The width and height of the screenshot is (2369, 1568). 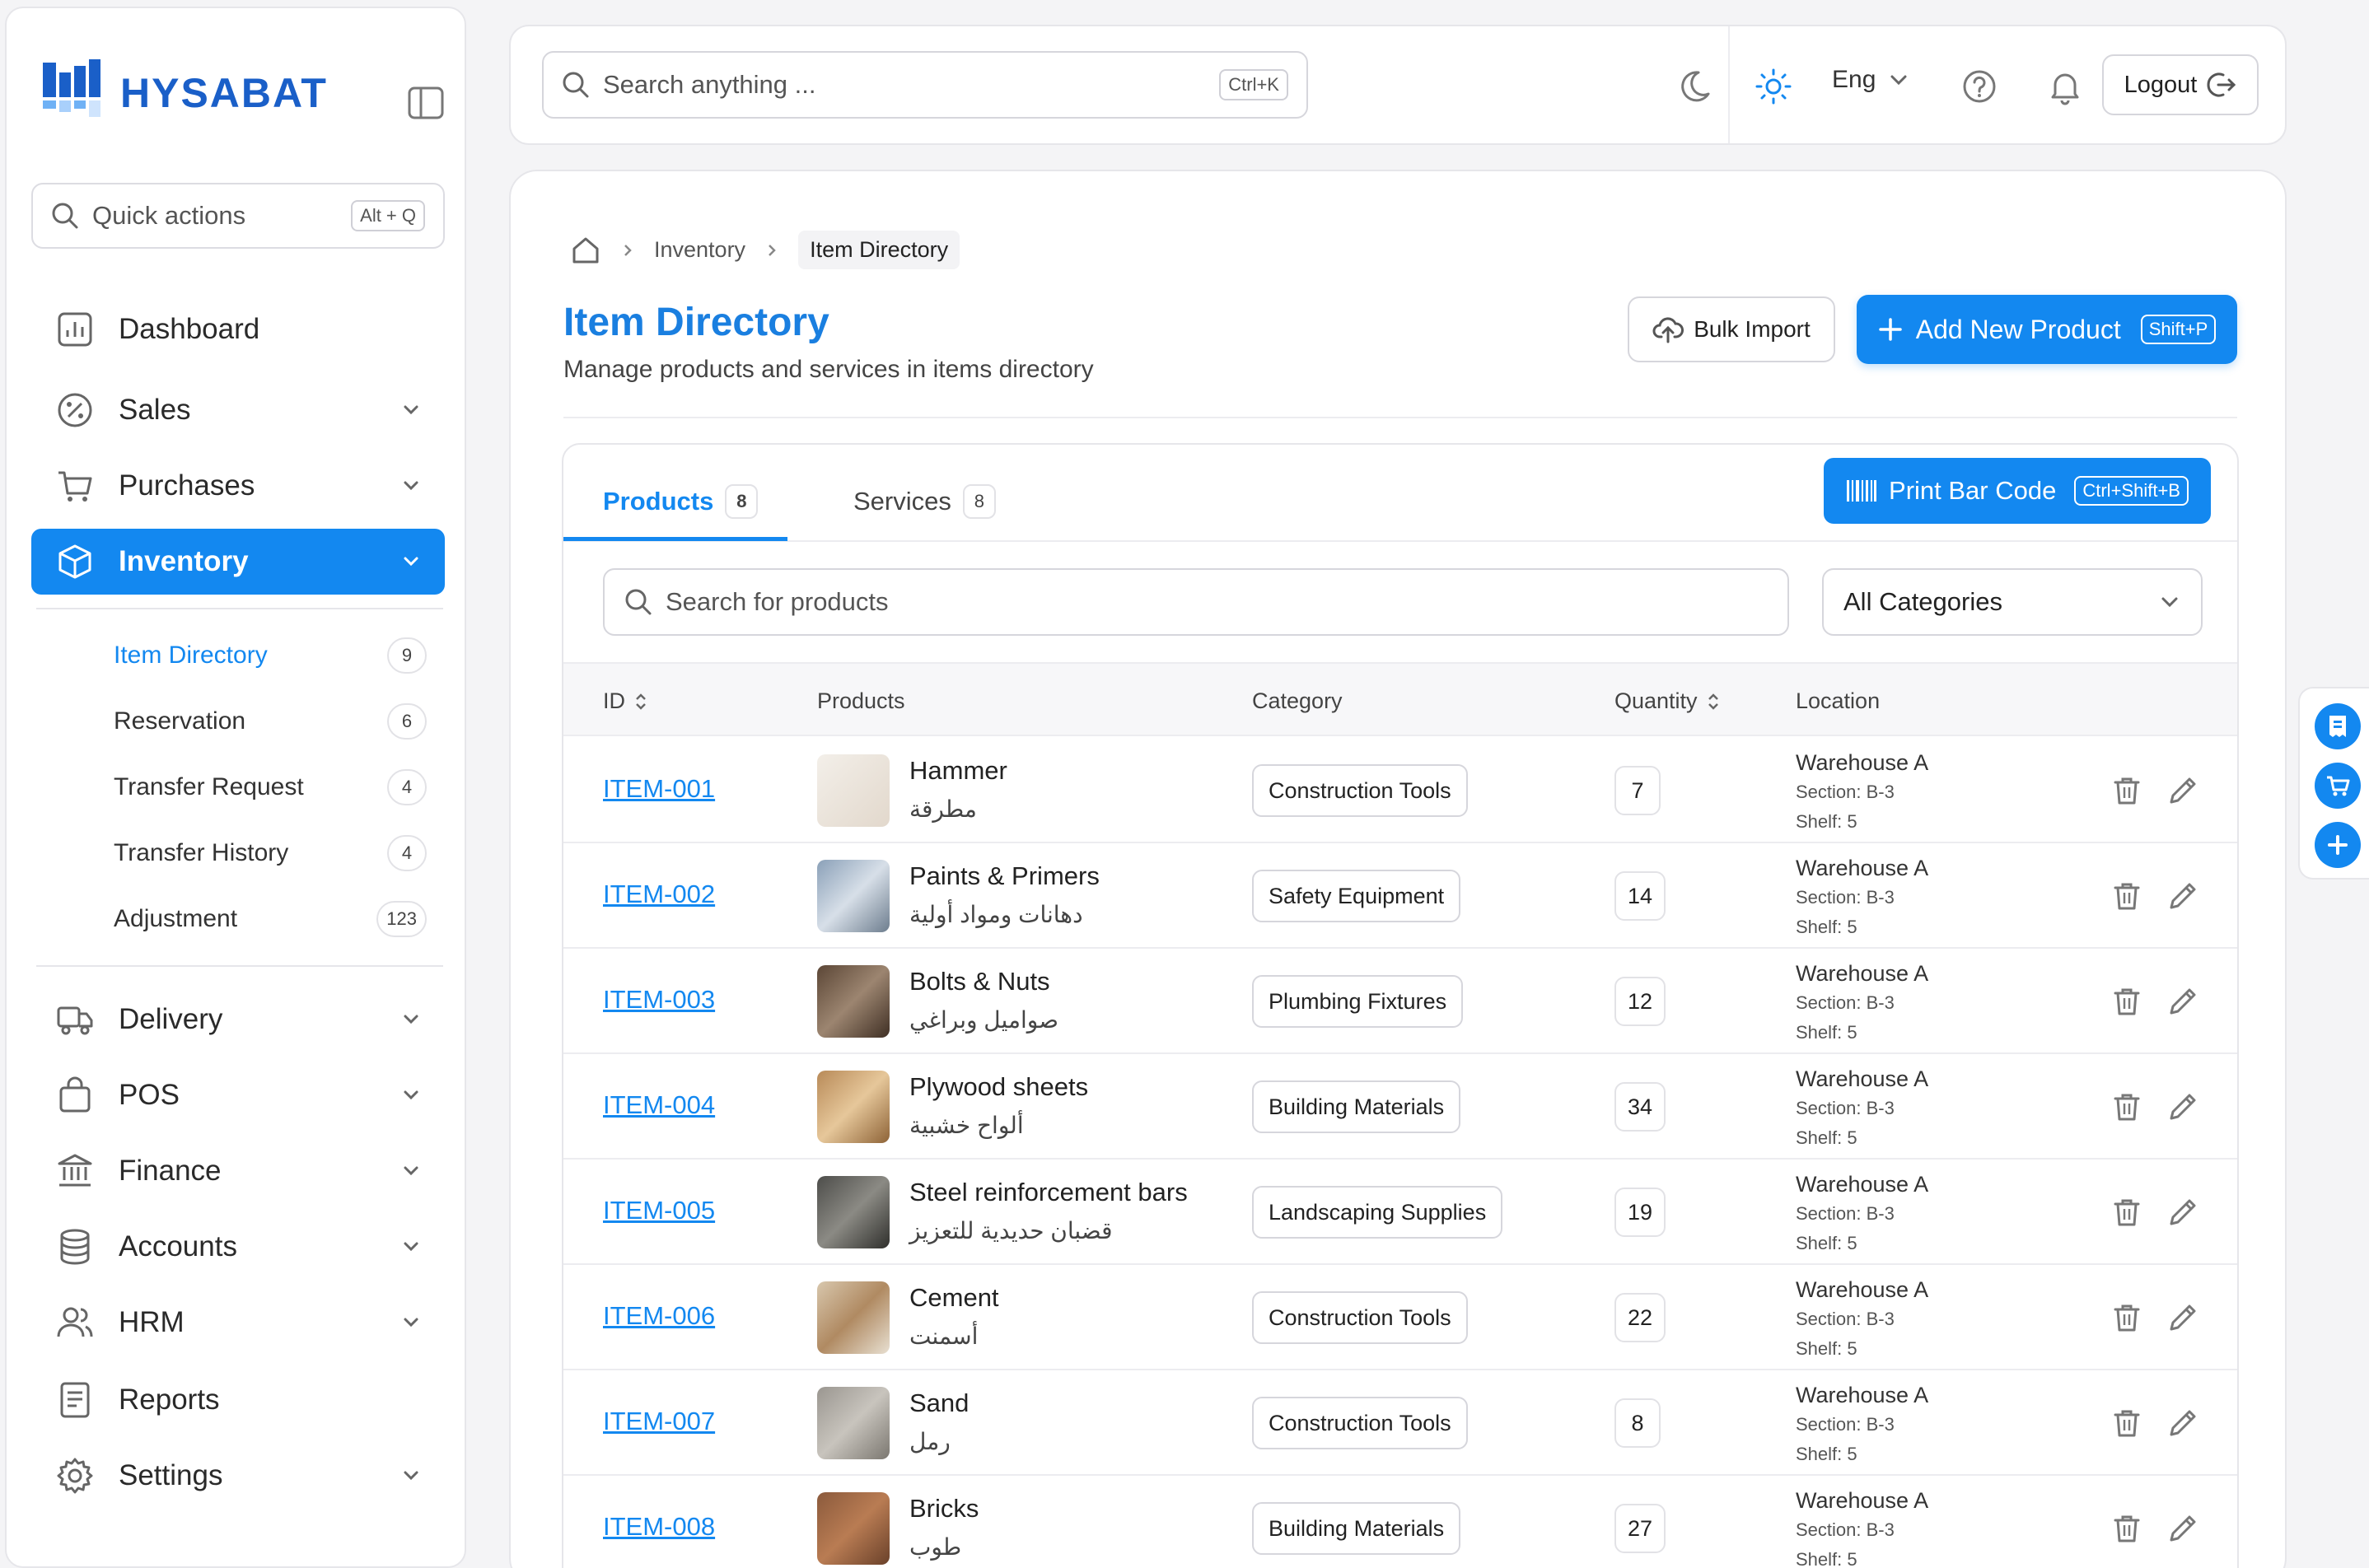 I want to click on sidebar-item-hrm: HRM, so click(x=238, y=1323).